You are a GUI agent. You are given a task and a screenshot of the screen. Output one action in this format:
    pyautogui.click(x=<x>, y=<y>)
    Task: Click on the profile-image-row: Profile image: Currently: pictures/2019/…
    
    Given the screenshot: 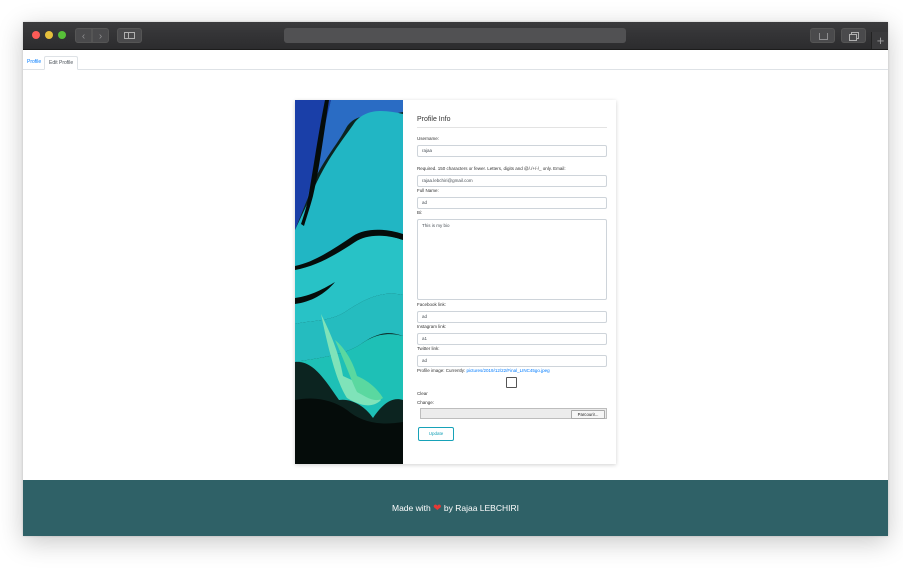 What is the action you would take?
    pyautogui.click(x=483, y=370)
    